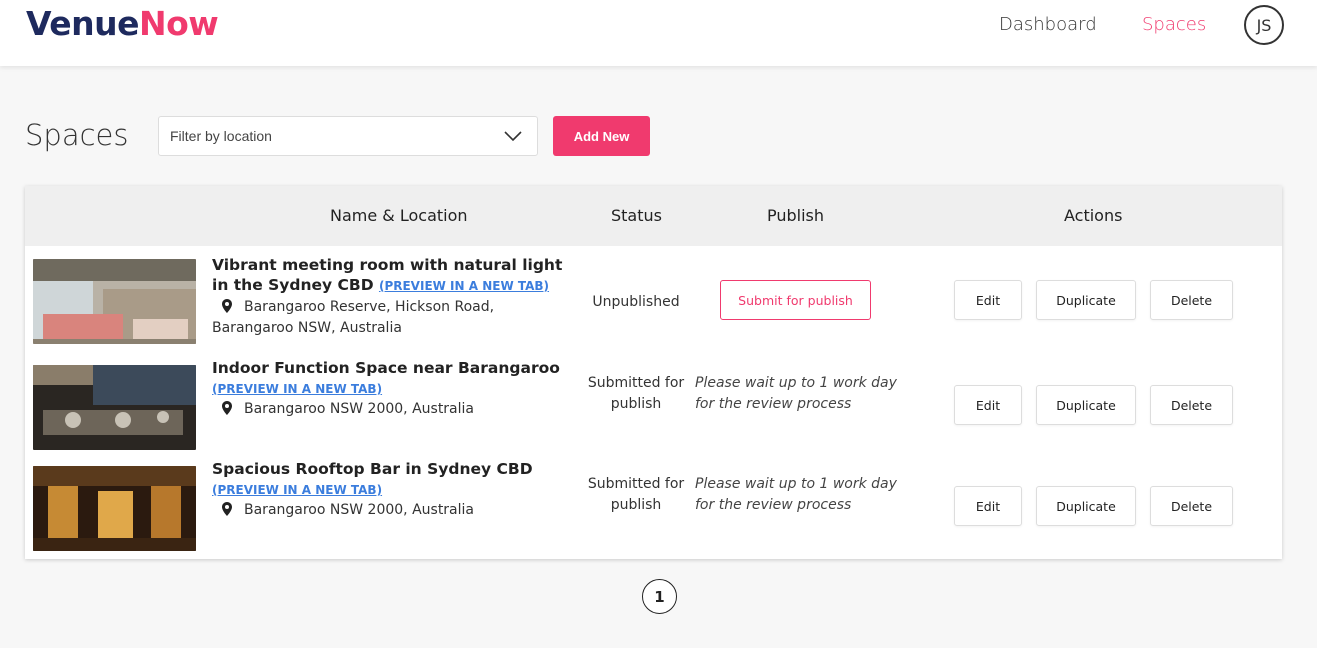 The width and height of the screenshot is (1317, 648). Describe the element at coordinates (513, 136) in the screenshot. I see `chevron-down-icon` at that location.